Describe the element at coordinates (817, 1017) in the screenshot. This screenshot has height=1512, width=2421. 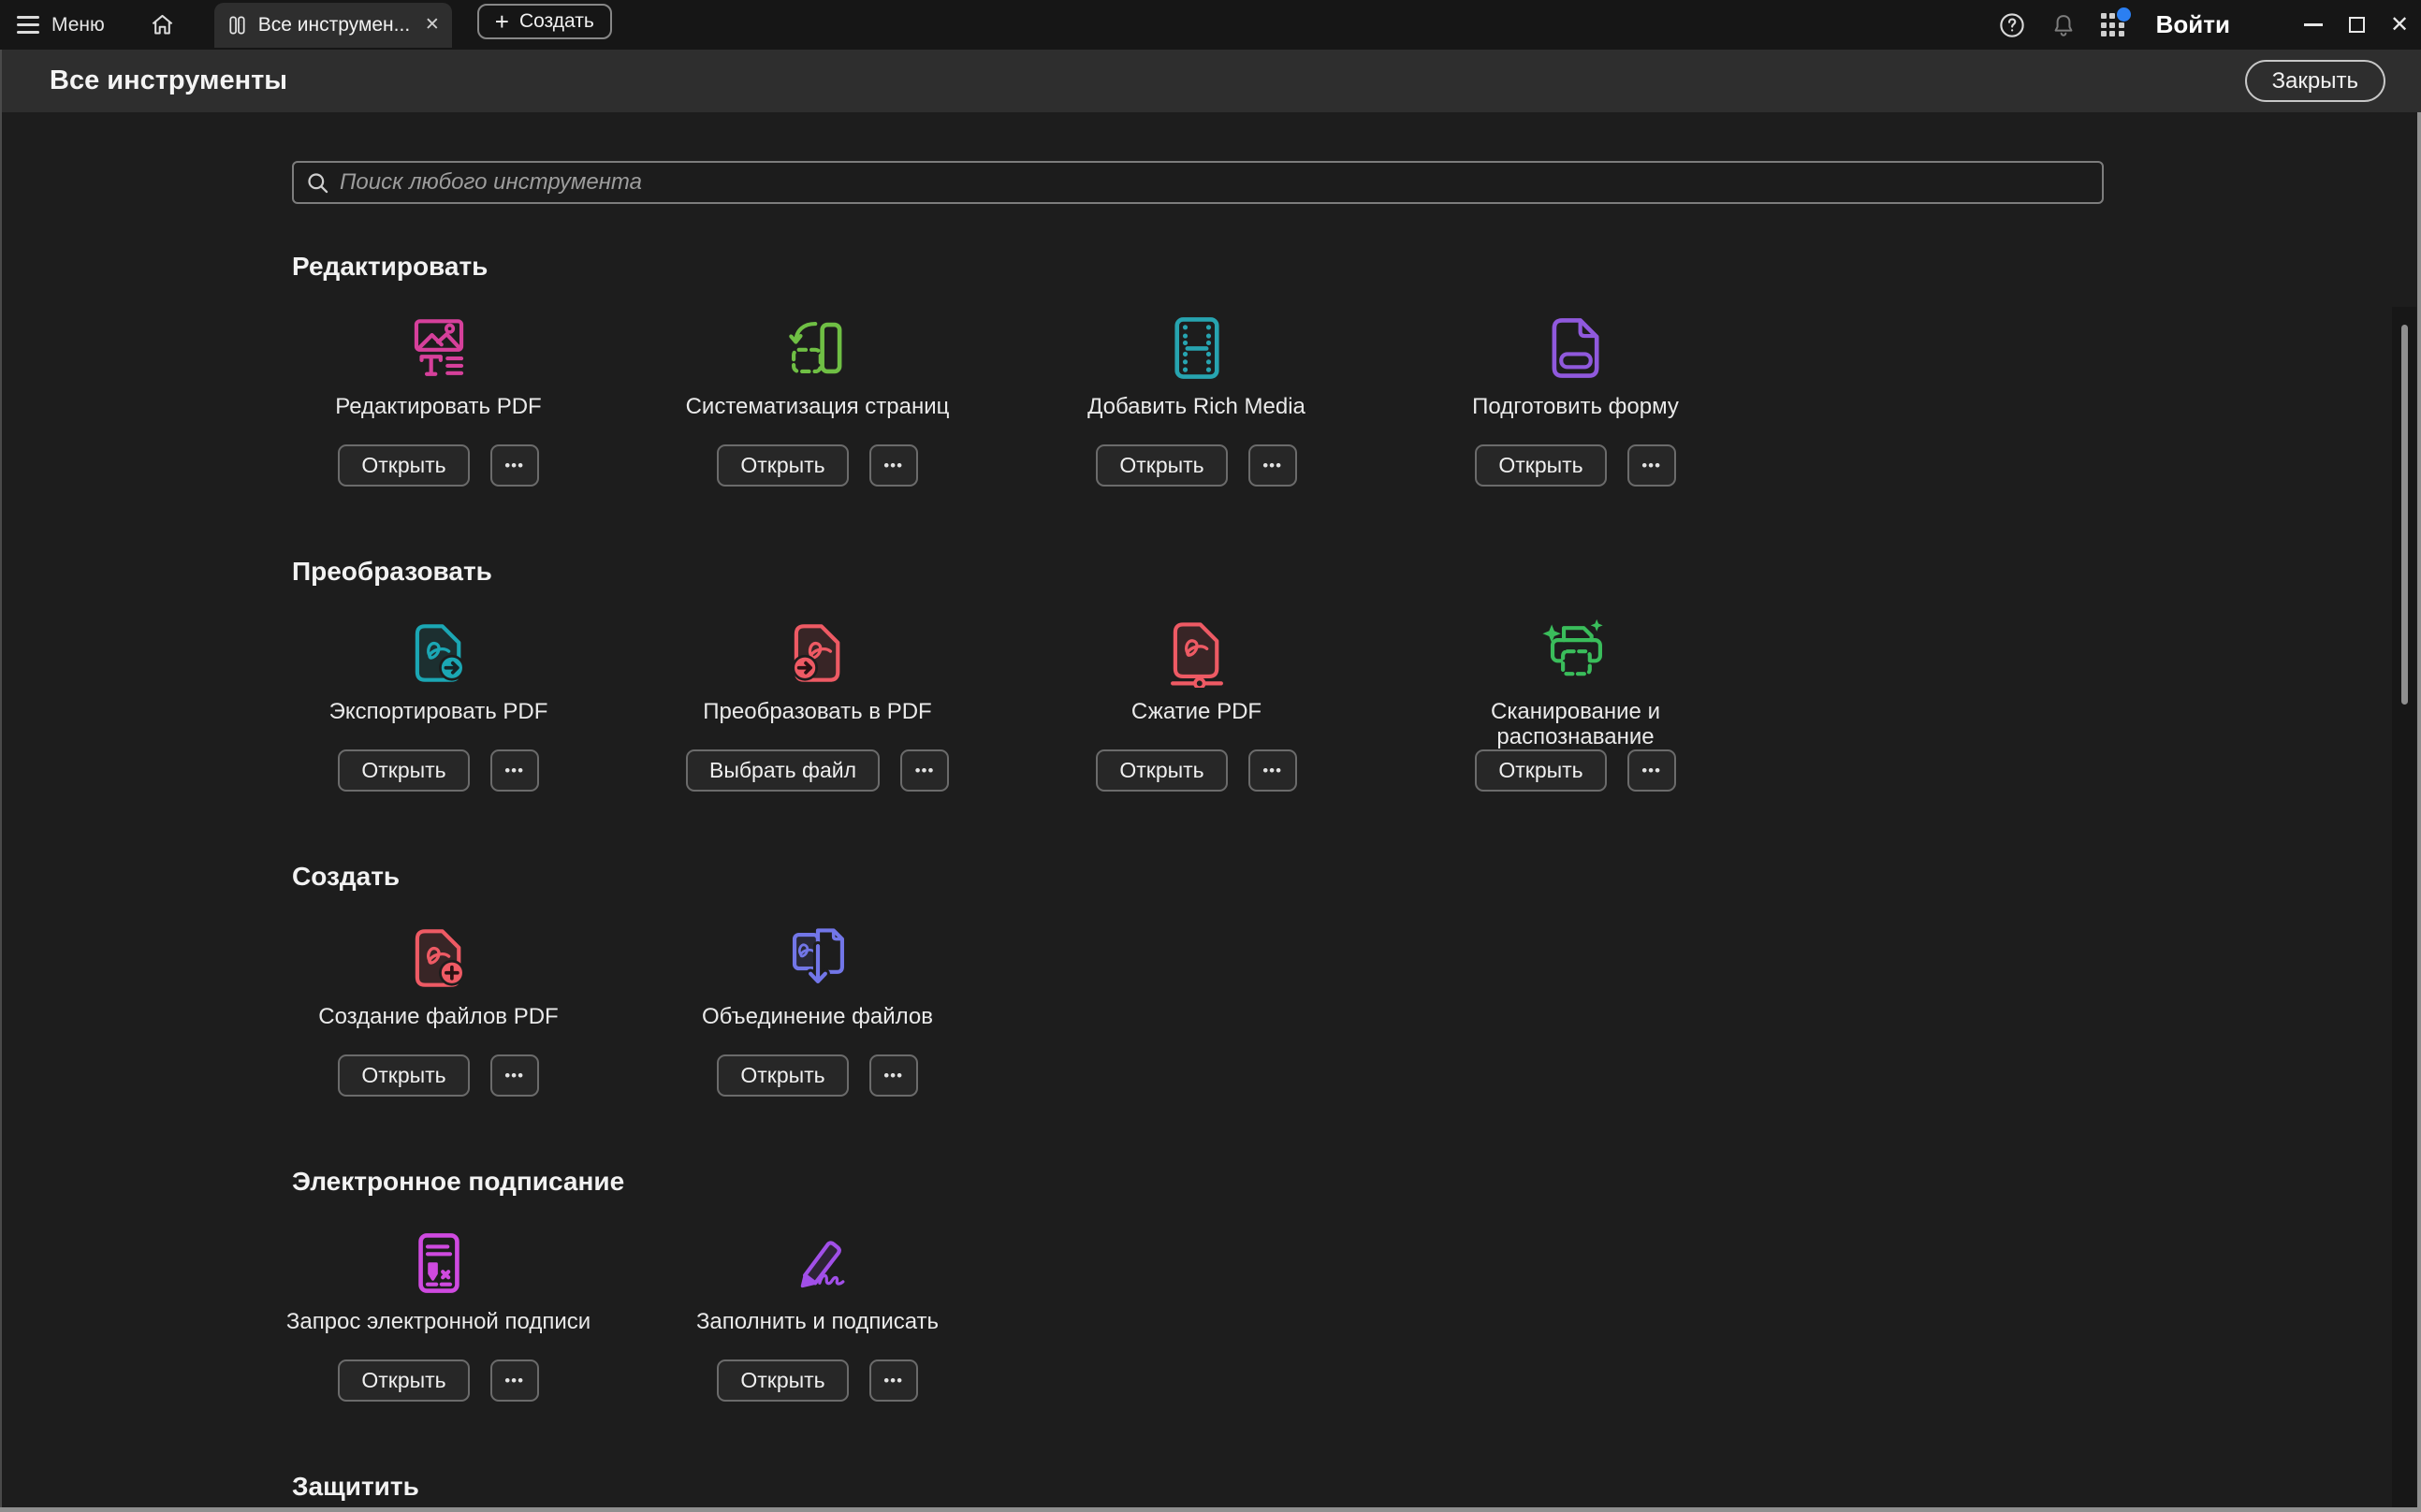
I see `tool-label: Объединение файлов` at that location.